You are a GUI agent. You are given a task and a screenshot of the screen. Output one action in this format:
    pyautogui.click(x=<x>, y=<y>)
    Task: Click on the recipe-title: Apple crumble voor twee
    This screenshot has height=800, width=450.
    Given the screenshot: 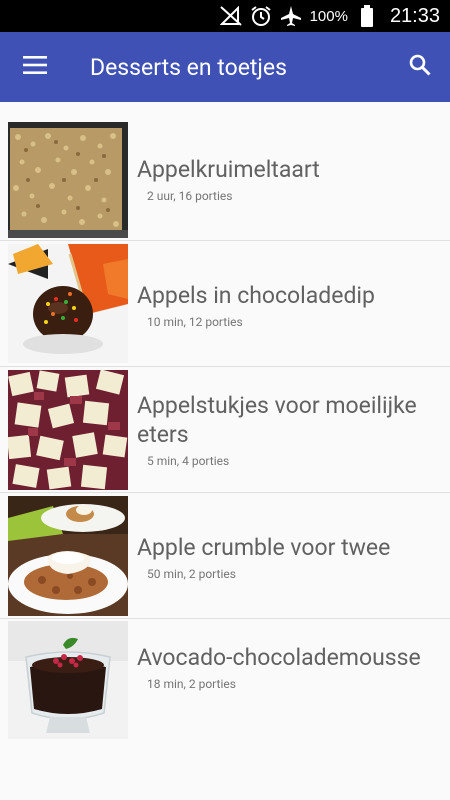 What is the action you would take?
    pyautogui.click(x=264, y=547)
    